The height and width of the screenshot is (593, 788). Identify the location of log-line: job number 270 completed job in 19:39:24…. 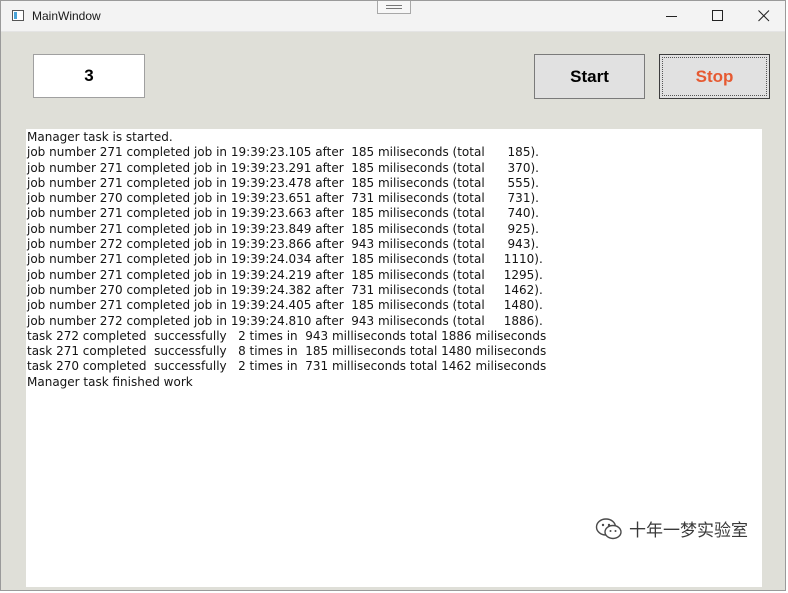
(285, 289).